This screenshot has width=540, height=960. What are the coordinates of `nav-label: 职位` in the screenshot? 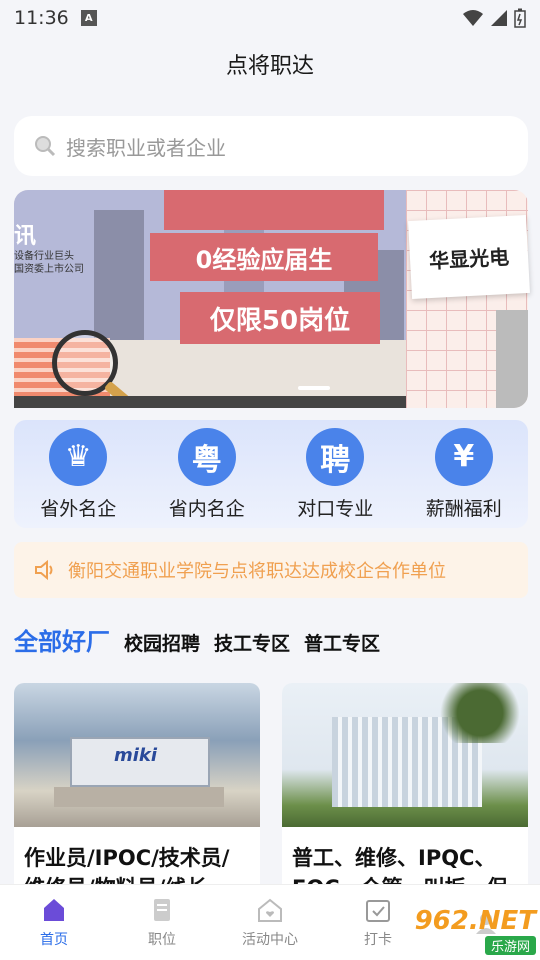 It's located at (162, 939).